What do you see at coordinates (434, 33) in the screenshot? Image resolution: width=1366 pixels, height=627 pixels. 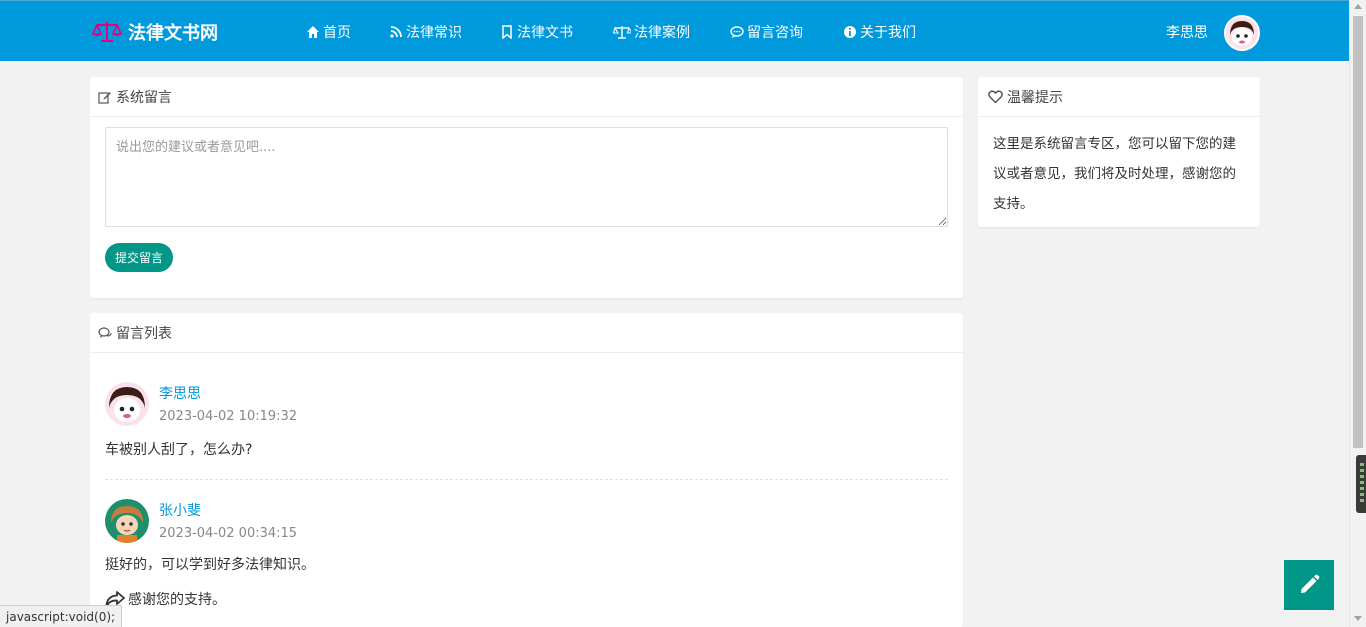 I see `nav-label: 法律常识` at bounding box center [434, 33].